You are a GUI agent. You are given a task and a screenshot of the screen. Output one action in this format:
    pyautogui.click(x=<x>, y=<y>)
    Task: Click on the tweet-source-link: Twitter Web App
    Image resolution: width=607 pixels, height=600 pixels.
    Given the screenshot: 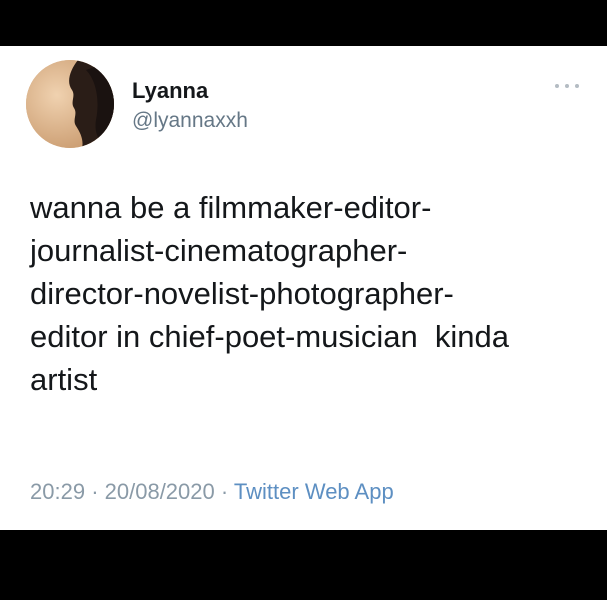 What is the action you would take?
    pyautogui.click(x=314, y=491)
    